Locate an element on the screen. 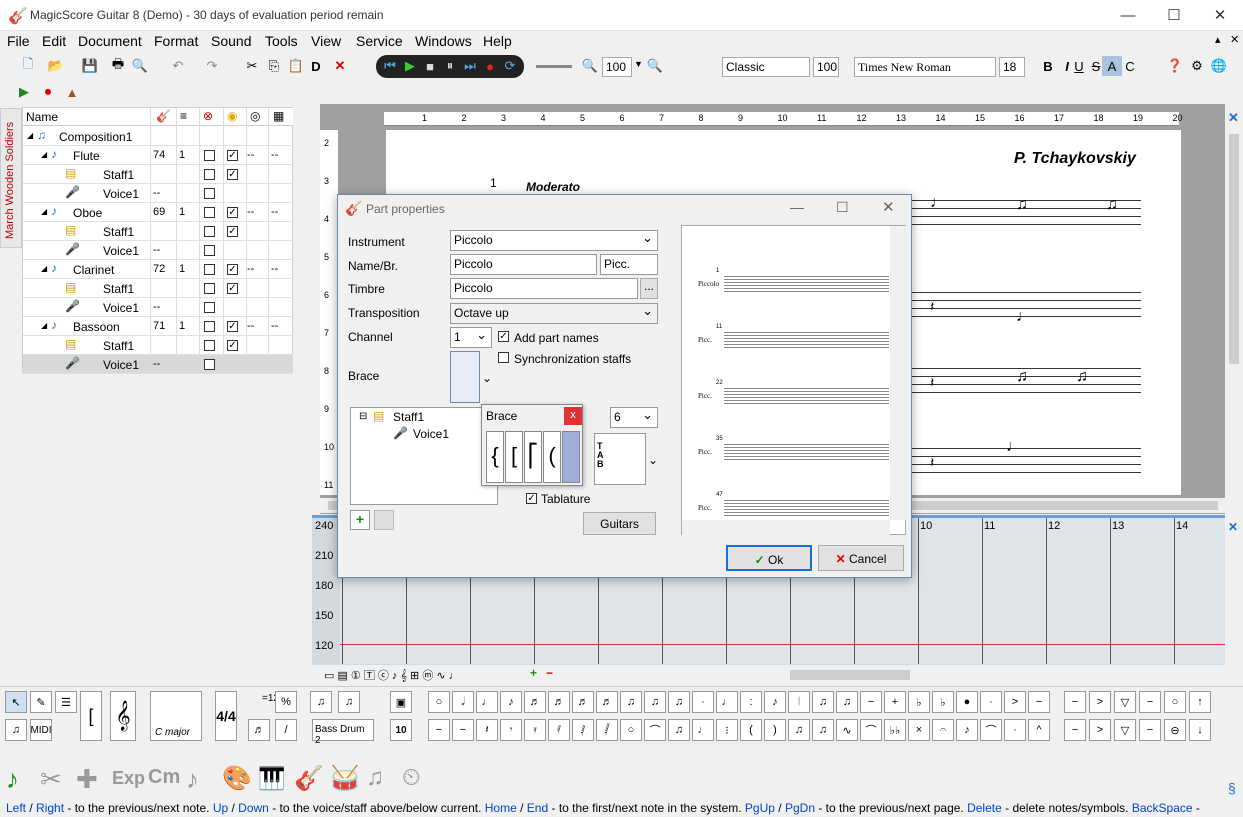 This screenshot has height=817, width=1243. drum-note-icon: ♫ is located at coordinates (321, 702).